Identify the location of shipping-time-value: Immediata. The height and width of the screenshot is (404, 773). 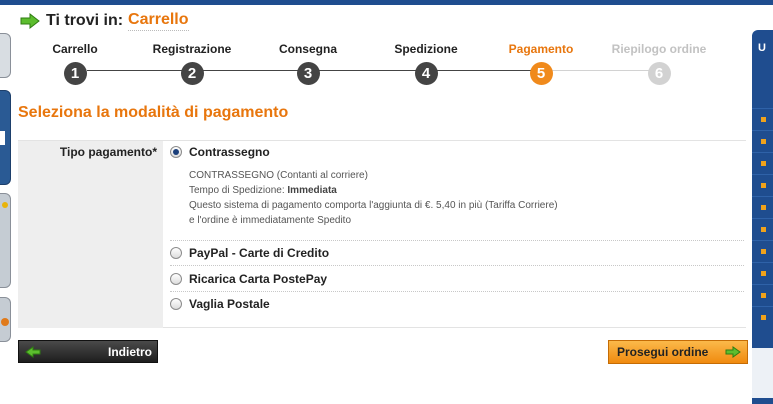
(312, 190).